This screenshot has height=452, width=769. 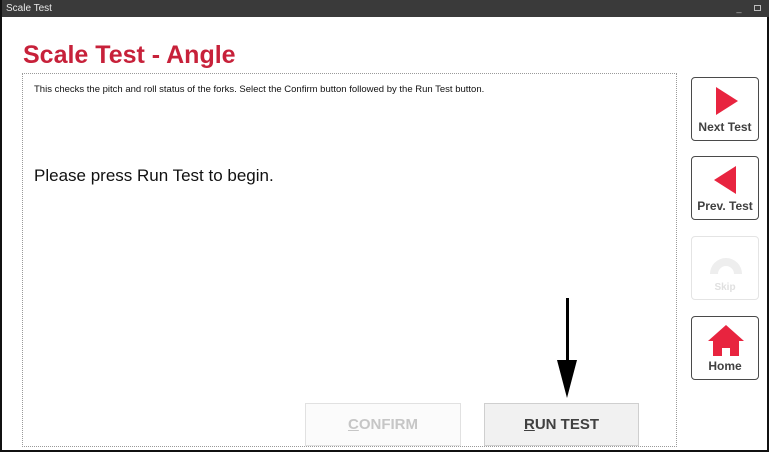 What do you see at coordinates (726, 340) in the screenshot?
I see `home-icon` at bounding box center [726, 340].